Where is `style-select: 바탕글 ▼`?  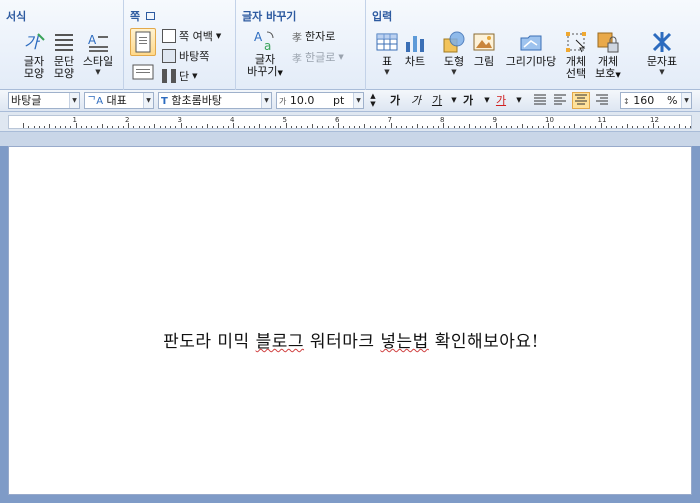 style-select: 바탕글 ▼ is located at coordinates (44, 100).